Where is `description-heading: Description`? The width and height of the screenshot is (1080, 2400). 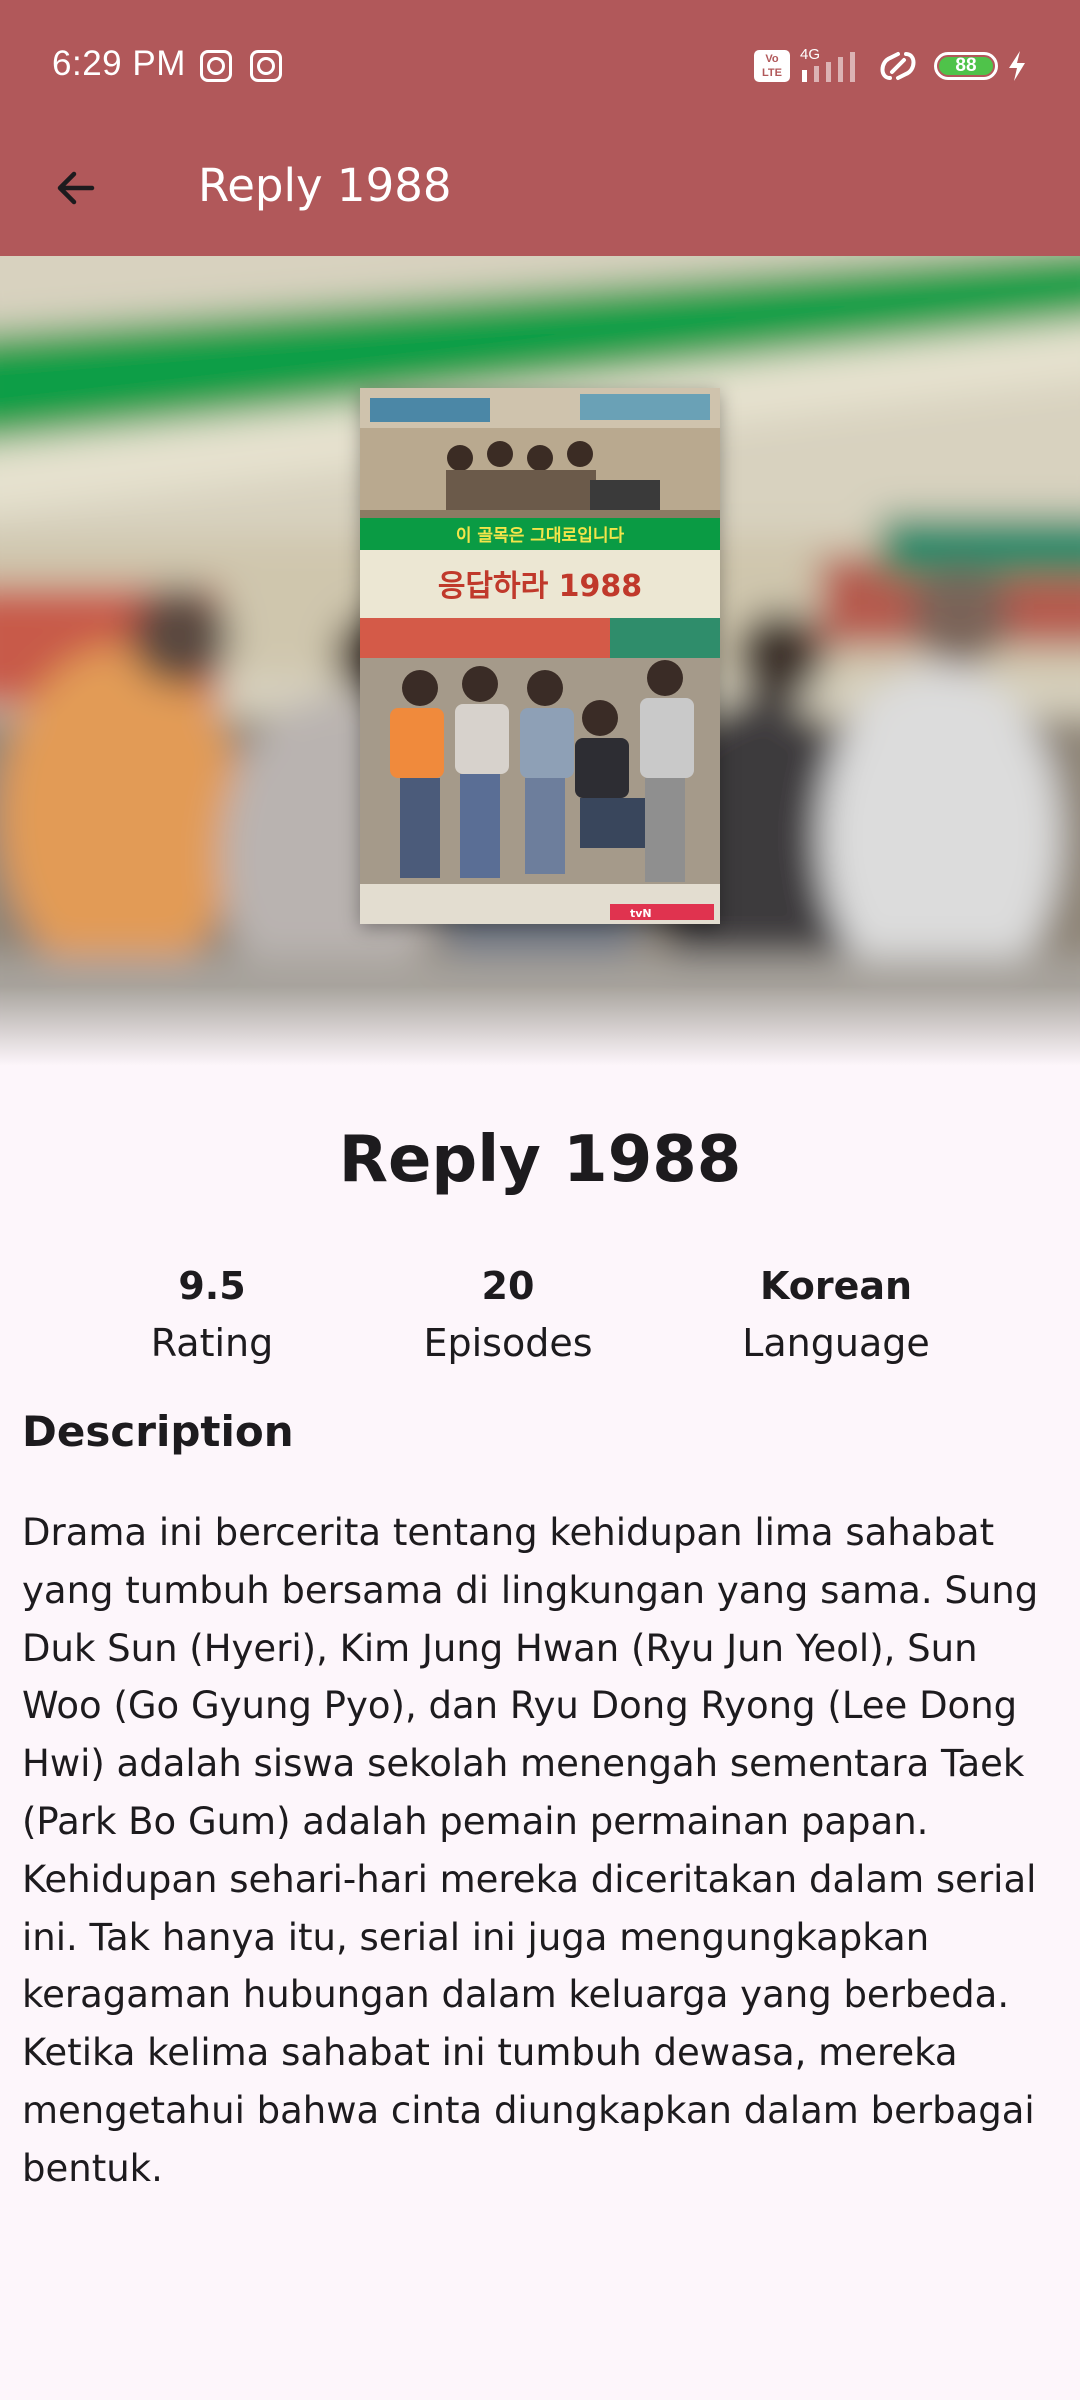 description-heading: Description is located at coordinates (158, 1431).